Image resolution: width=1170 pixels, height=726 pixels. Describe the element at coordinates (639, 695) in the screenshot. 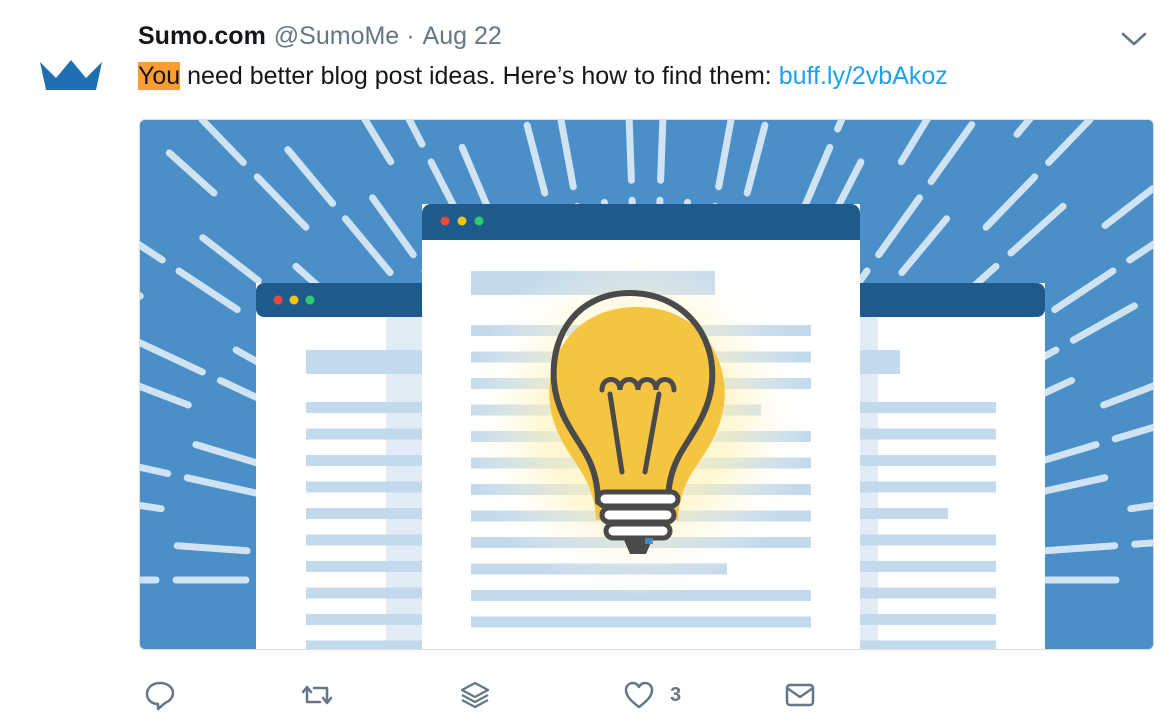

I see `heart-icon` at that location.